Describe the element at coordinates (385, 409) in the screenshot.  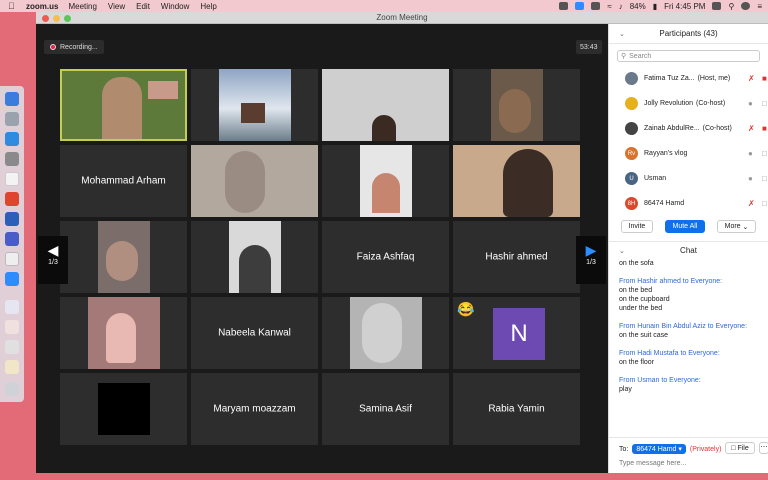
I see `video-tile: Samina Asif` at that location.